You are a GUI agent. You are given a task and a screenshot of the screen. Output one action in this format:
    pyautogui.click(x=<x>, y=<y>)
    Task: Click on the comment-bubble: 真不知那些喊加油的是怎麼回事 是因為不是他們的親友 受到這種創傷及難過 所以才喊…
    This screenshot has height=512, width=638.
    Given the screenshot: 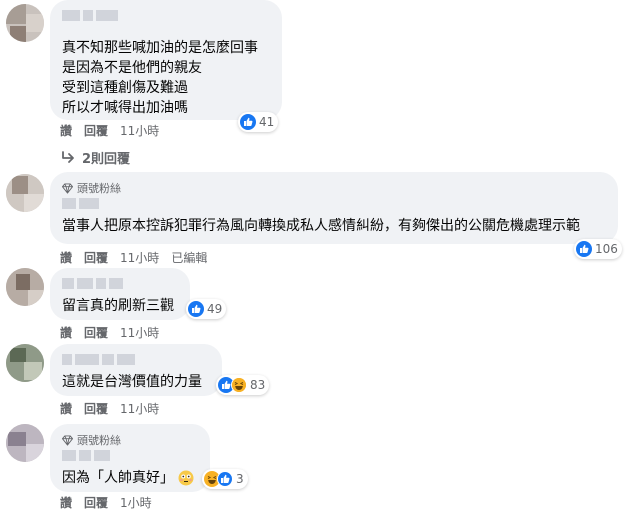 What is the action you would take?
    pyautogui.click(x=166, y=60)
    